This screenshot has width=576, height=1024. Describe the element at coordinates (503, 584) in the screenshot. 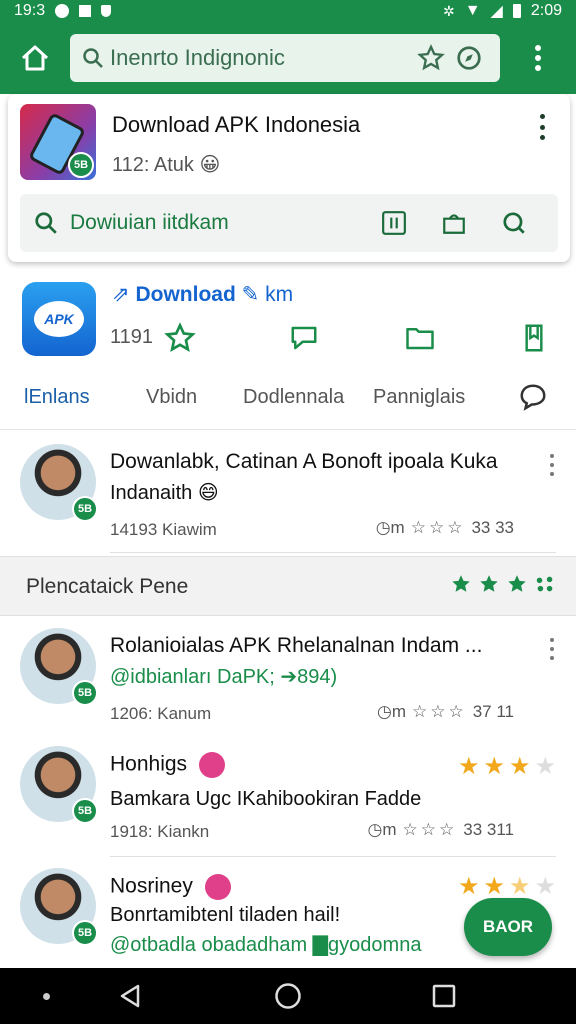

I see `section-rating` at that location.